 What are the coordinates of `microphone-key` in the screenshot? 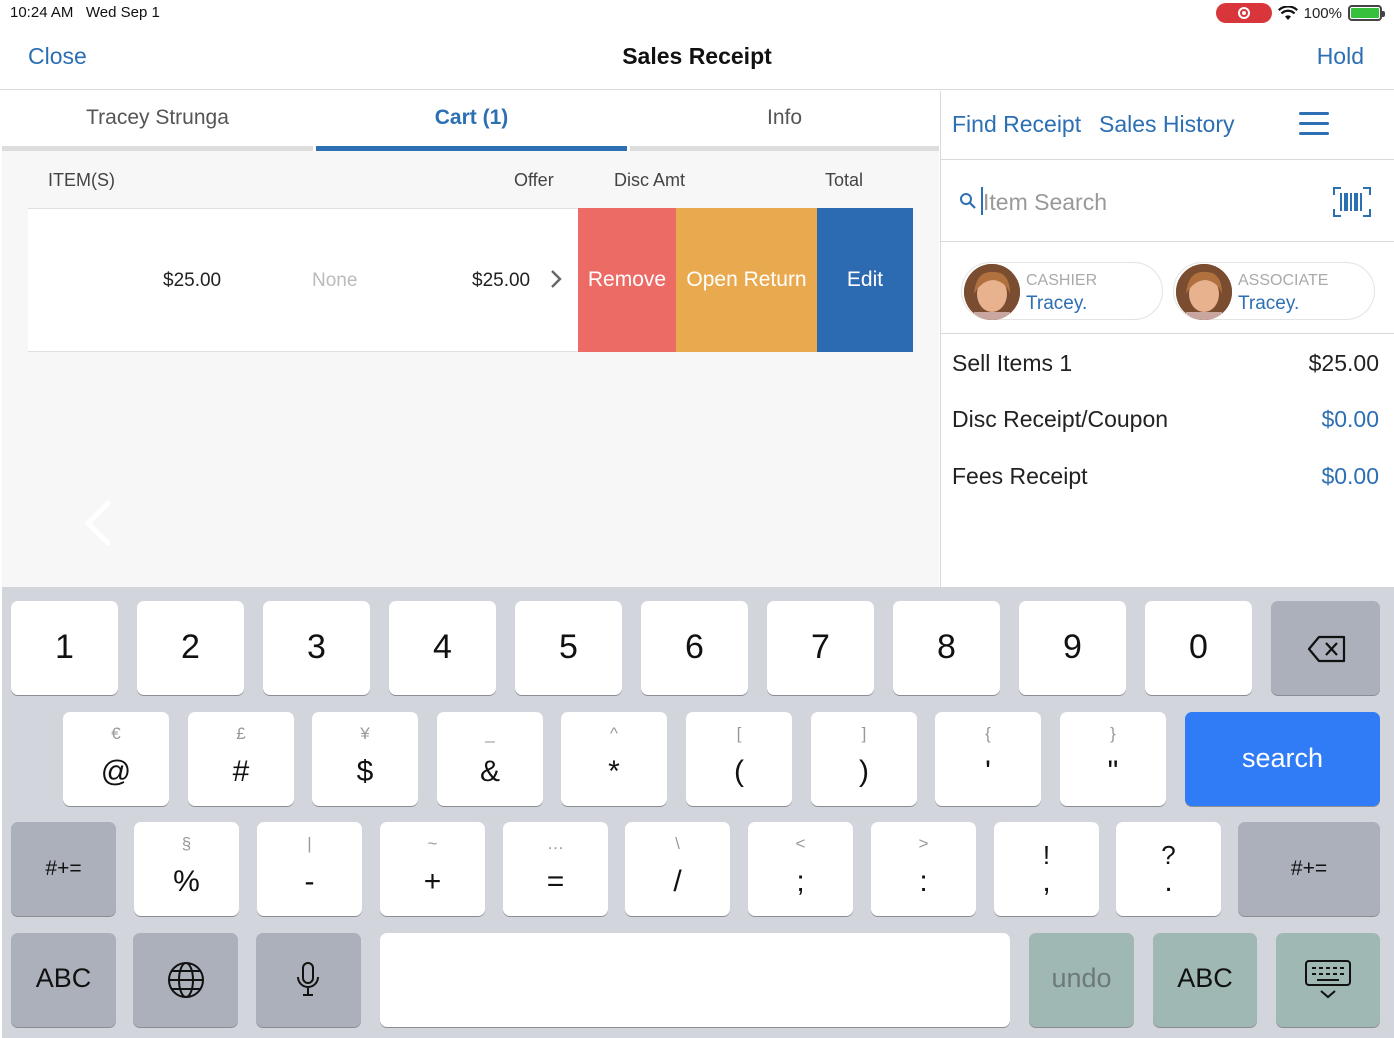 It's located at (308, 980).